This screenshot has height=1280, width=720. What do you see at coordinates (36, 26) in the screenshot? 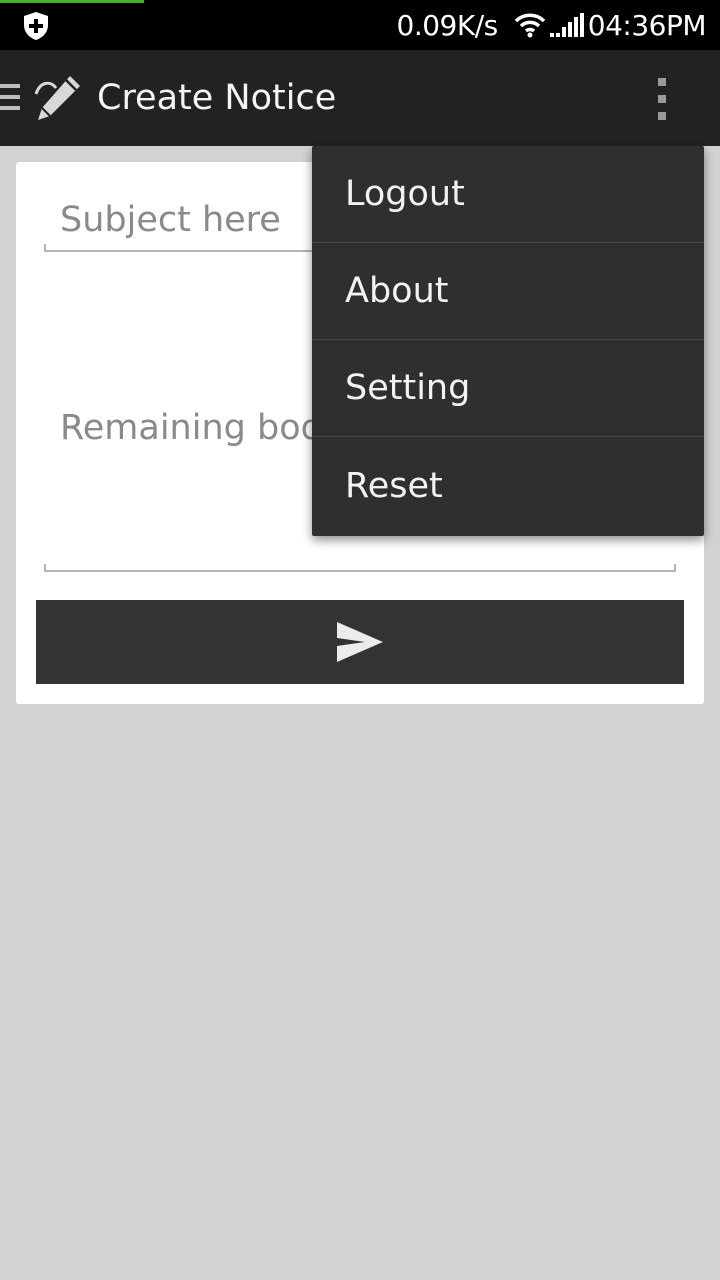
I see `shield-plus-icon` at bounding box center [36, 26].